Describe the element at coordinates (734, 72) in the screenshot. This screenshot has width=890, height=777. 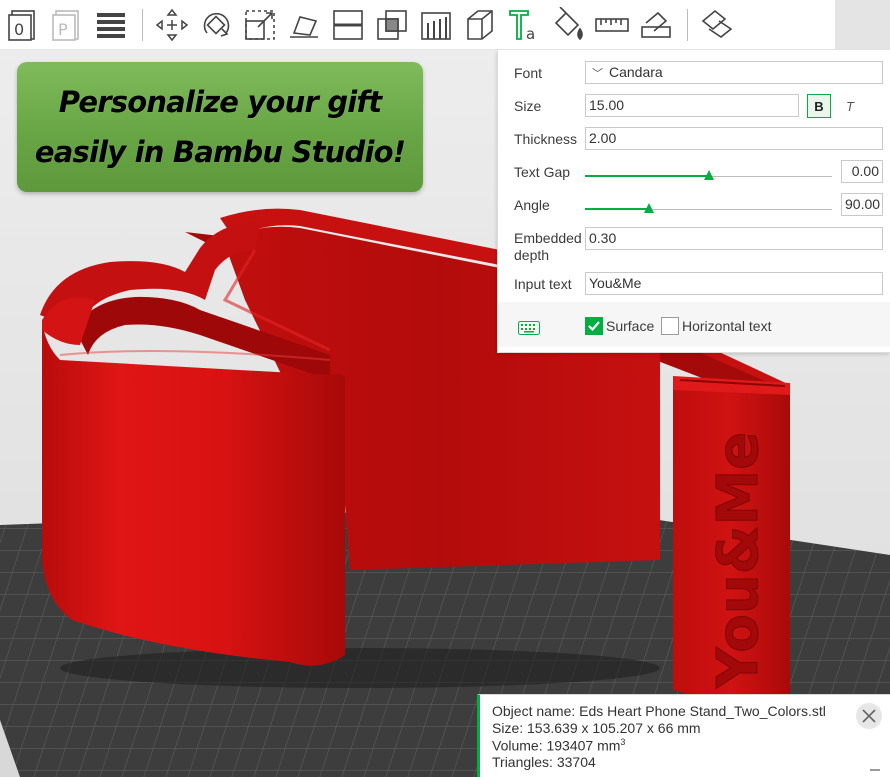
I see `font-dropdown: ﹀ Candara` at that location.